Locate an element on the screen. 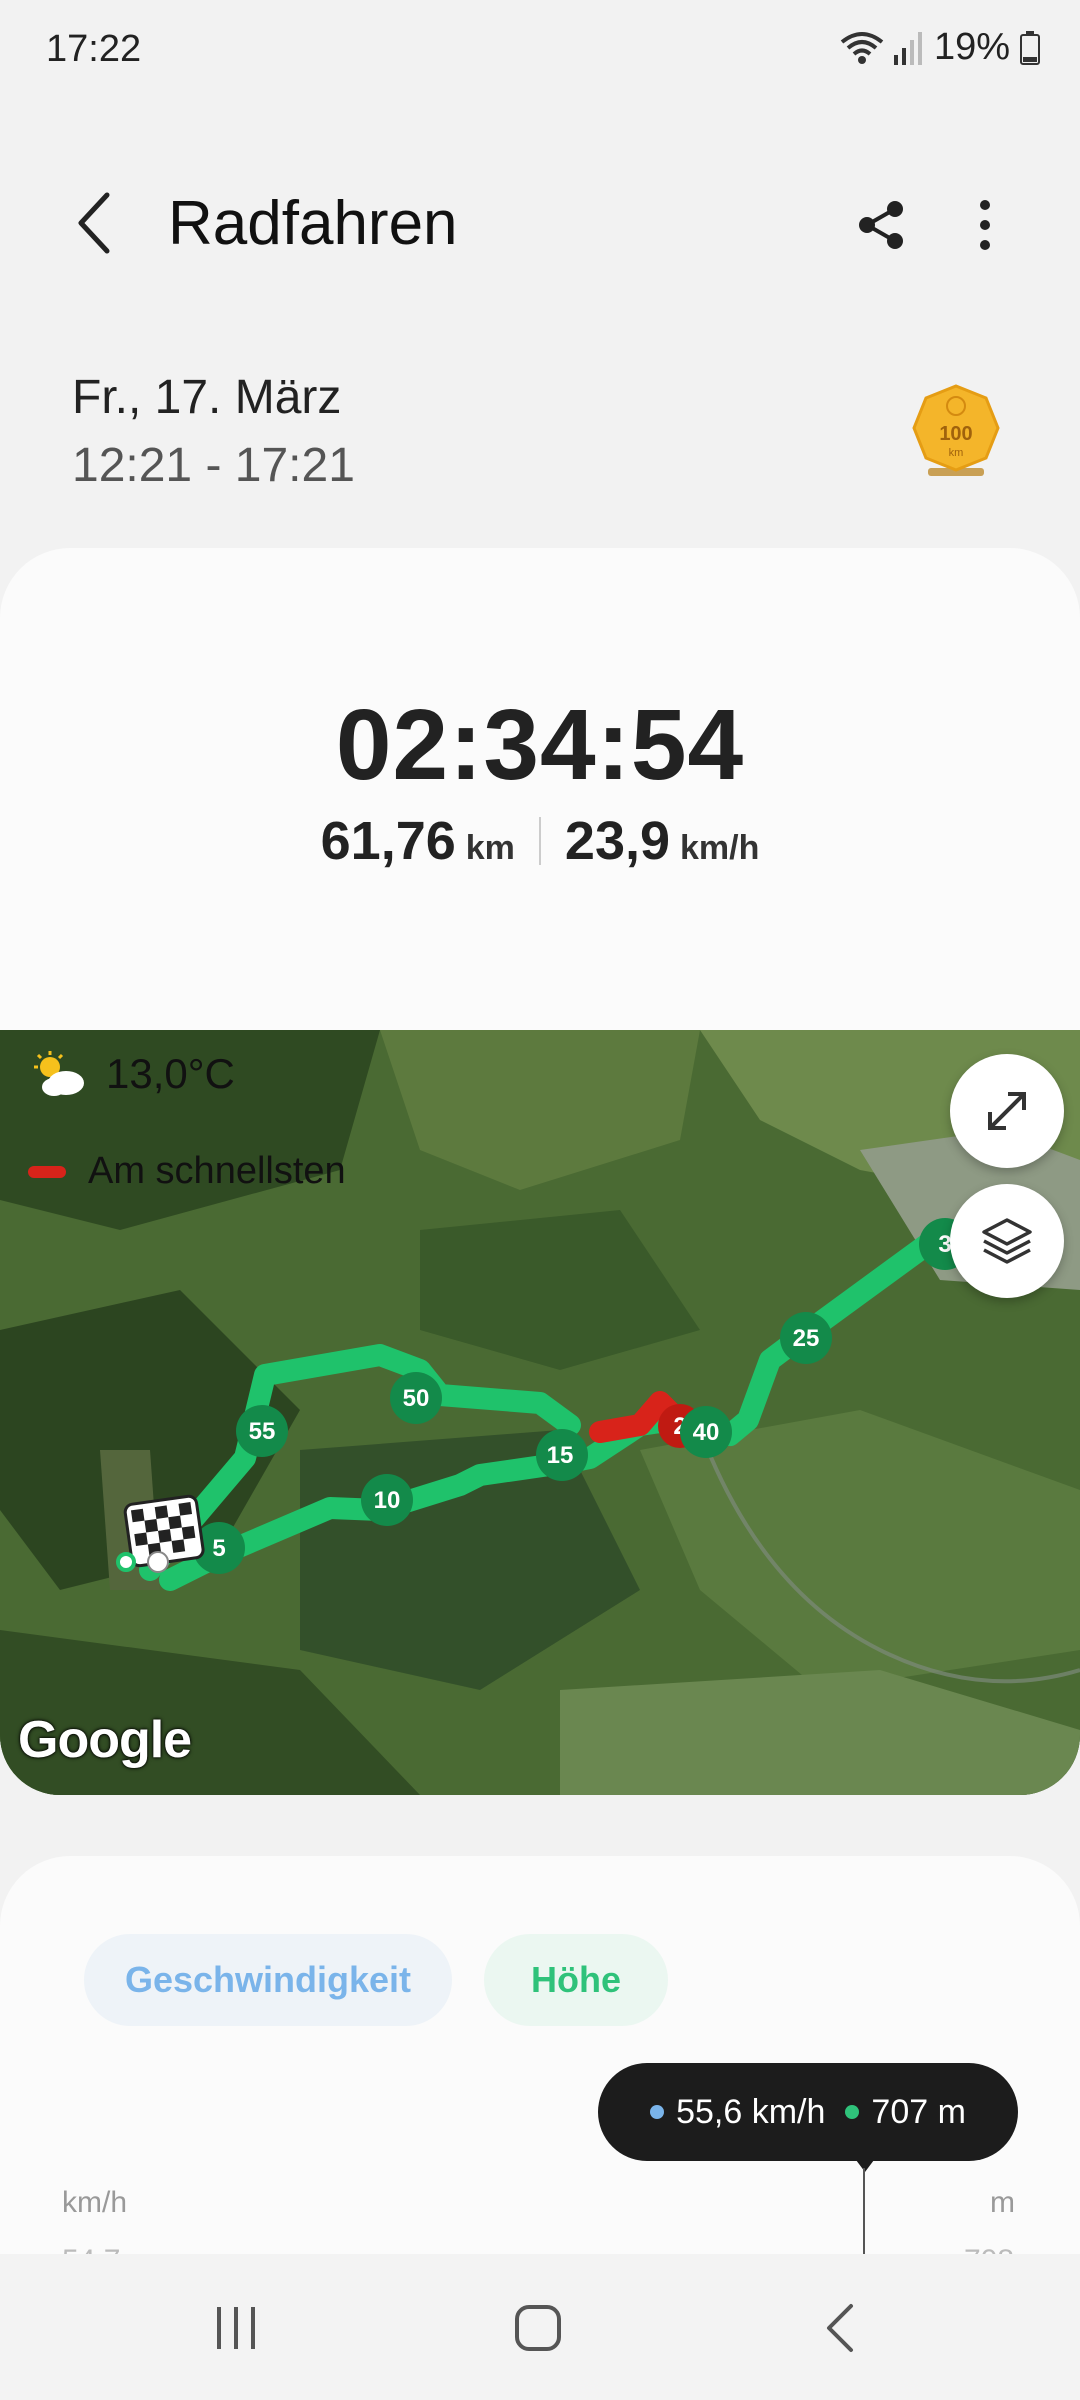 The height and width of the screenshot is (2400, 1080). status-icons: 19% is located at coordinates (940, 47).